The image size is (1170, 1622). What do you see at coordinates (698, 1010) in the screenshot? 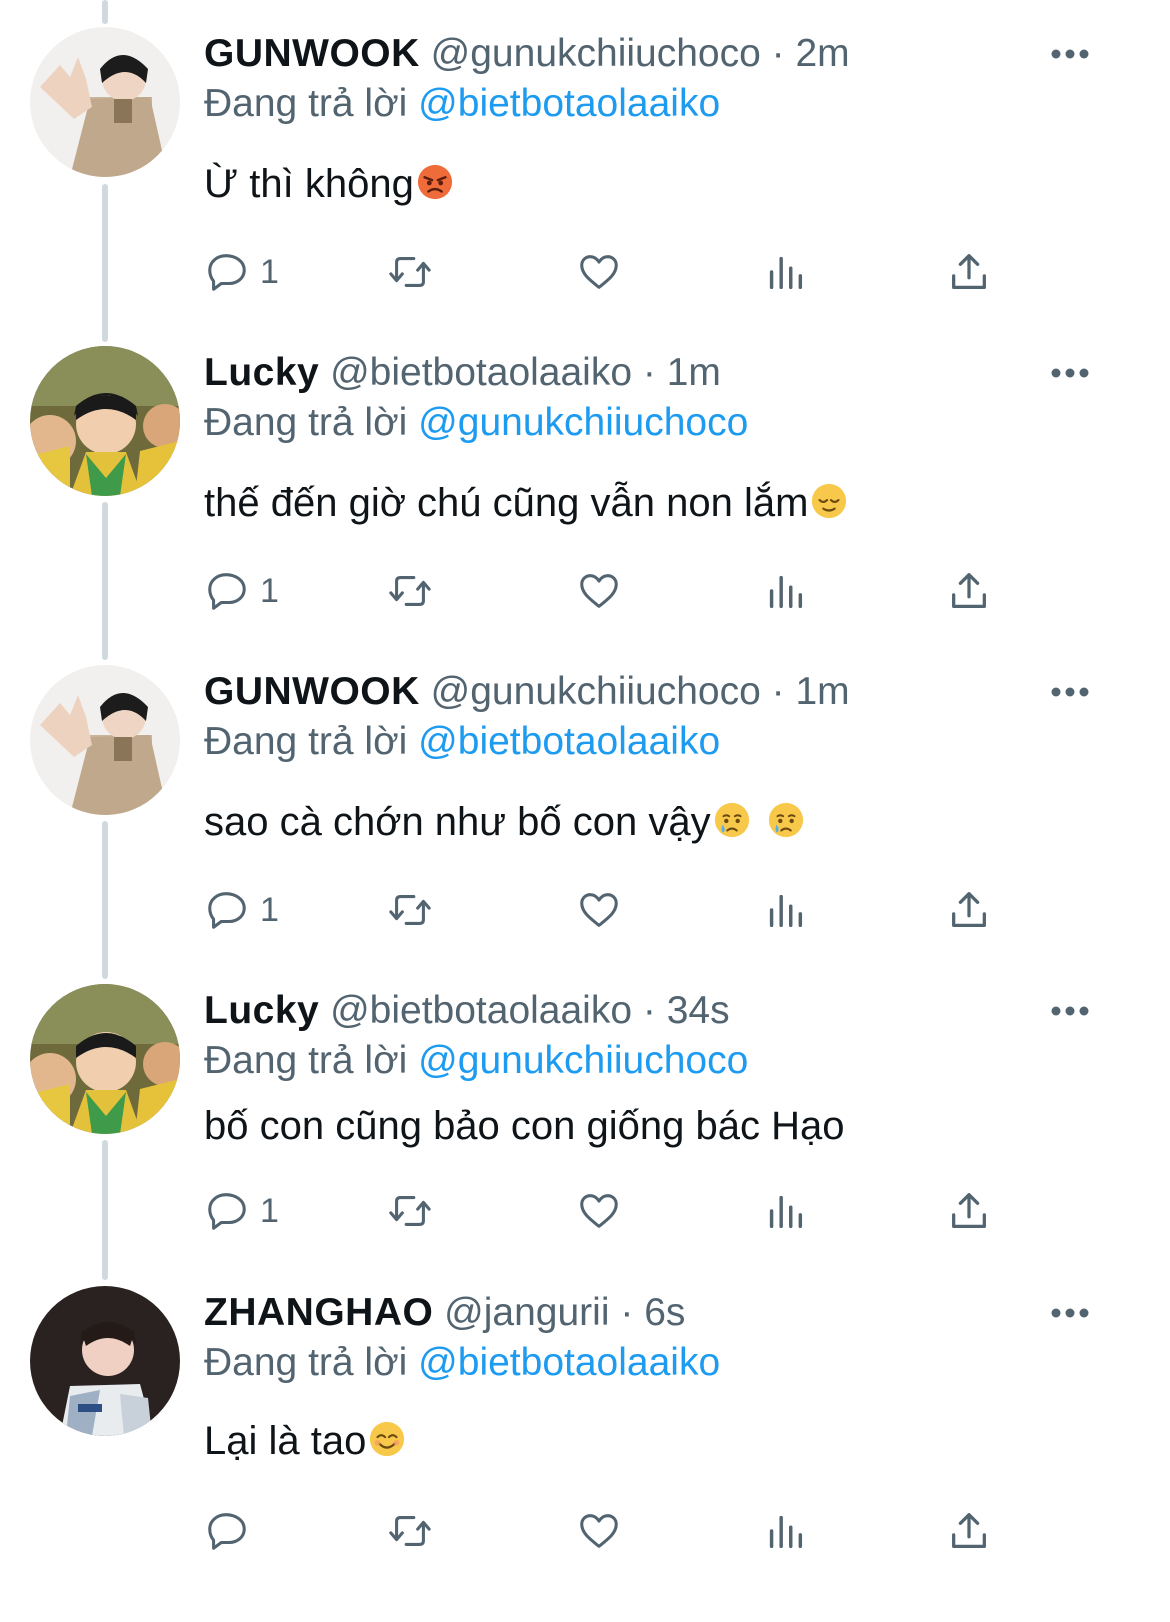
I see `timestamp: 34s` at bounding box center [698, 1010].